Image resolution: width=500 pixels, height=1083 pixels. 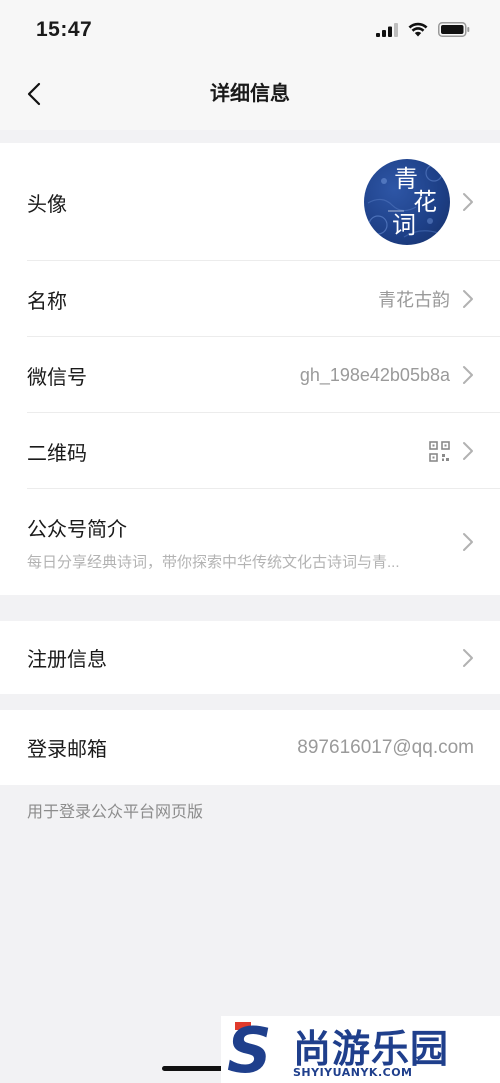 What do you see at coordinates (47, 204) in the screenshot?
I see `avatar-label: 头像` at bounding box center [47, 204].